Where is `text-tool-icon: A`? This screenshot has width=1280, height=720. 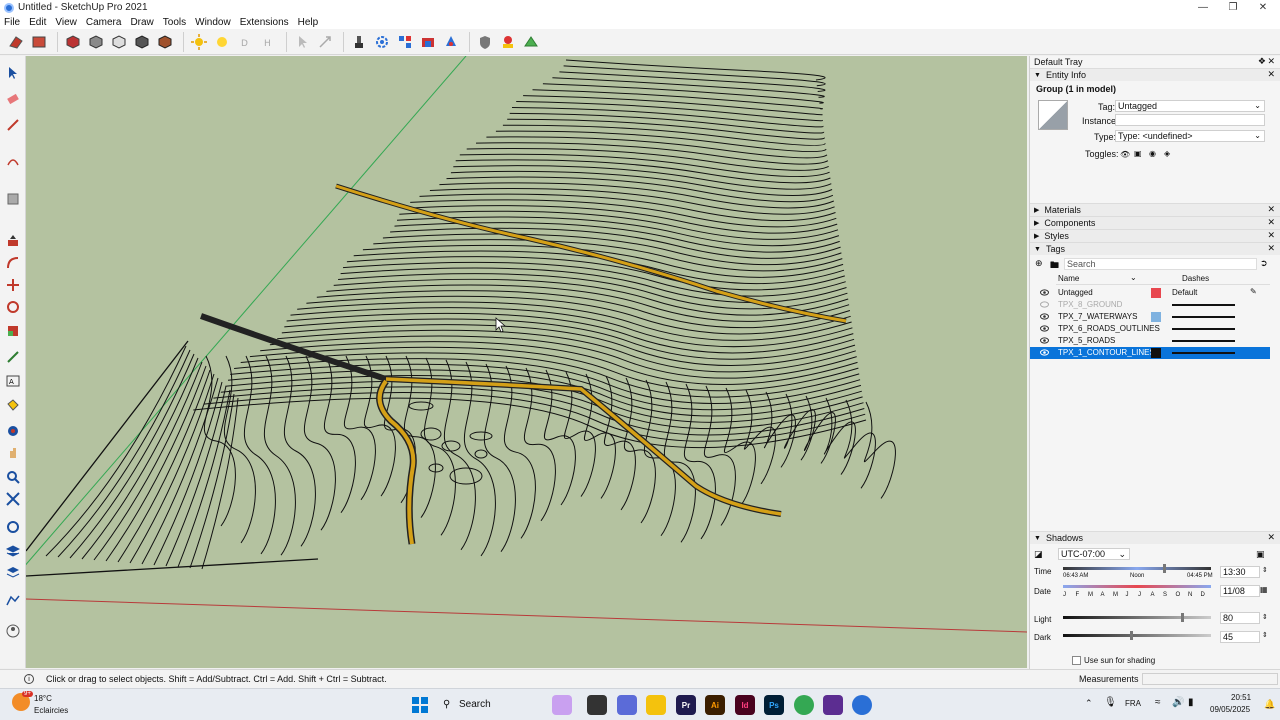
text-tool-icon: A is located at coordinates (13, 381).